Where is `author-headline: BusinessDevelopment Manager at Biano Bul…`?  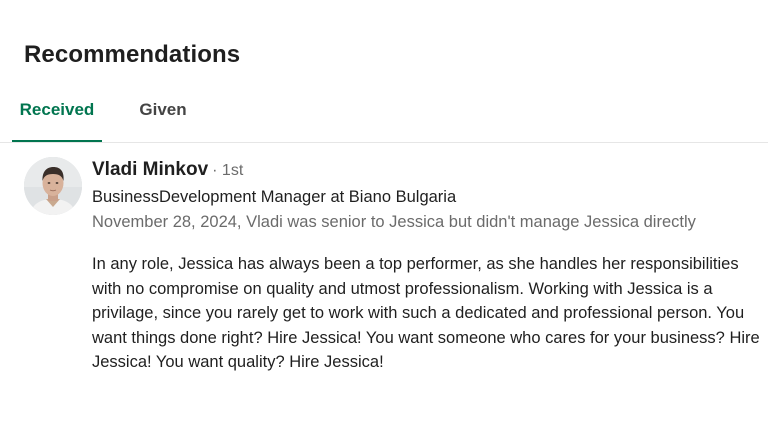
author-headline: BusinessDevelopment Manager at Biano Bul… is located at coordinates (274, 197).